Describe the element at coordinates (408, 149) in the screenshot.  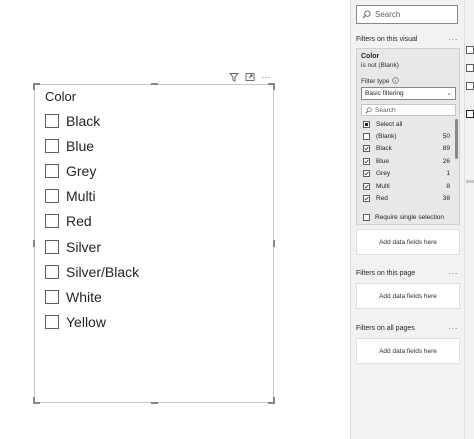
I see `filter-value-row: Black 89` at that location.